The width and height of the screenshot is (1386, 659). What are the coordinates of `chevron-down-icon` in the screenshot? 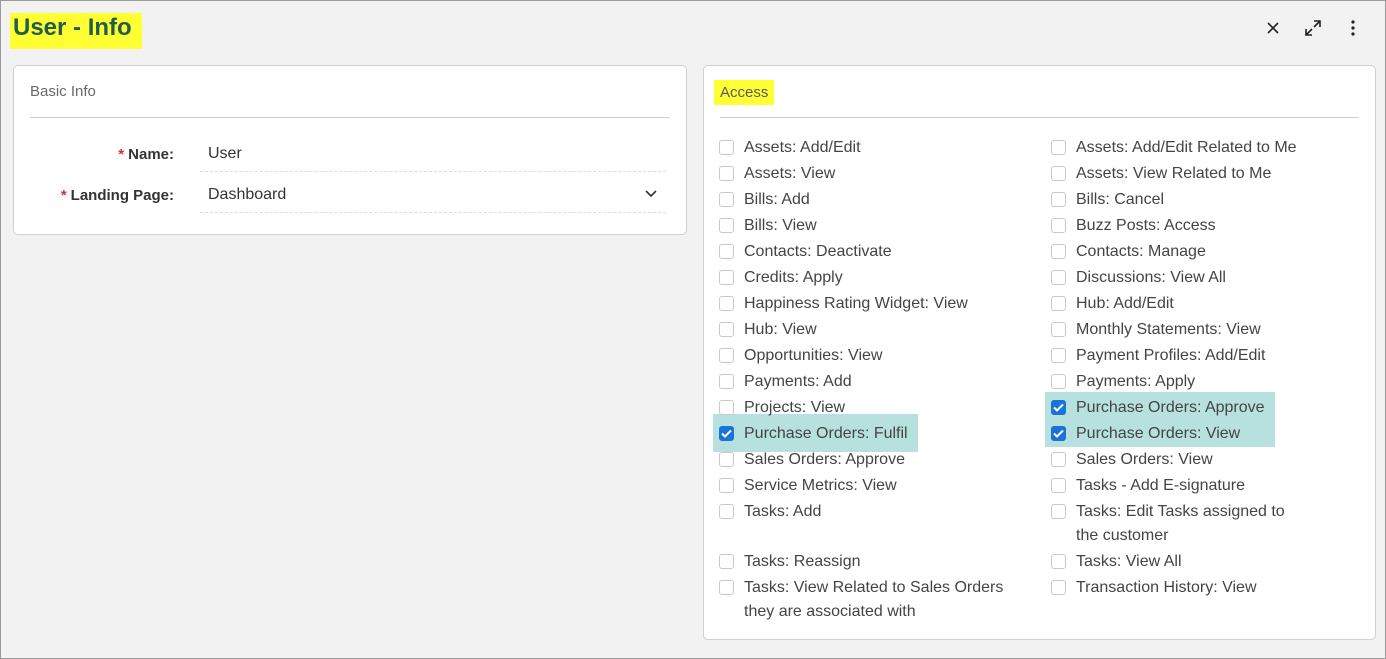 It's located at (651, 195).